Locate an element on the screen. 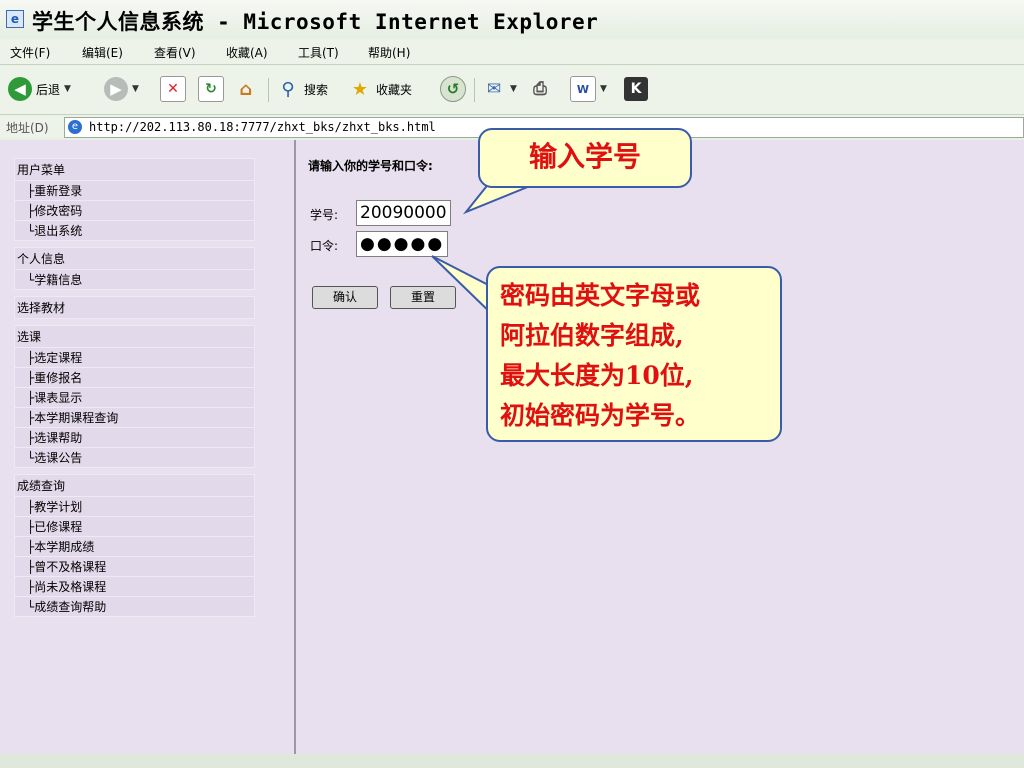 This screenshot has width=1024, height=768. sidebar-item-term-grades: ├本学期成绩 is located at coordinates (134, 546).